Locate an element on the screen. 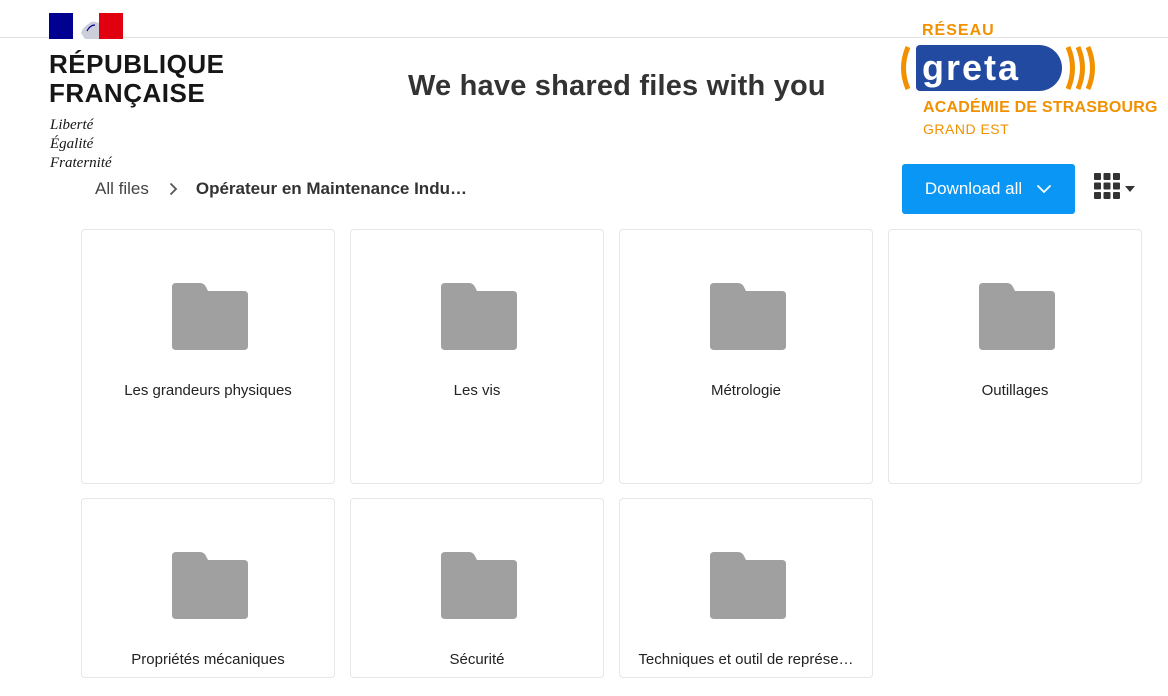  folder-card: Outillages is located at coordinates (1015, 356).